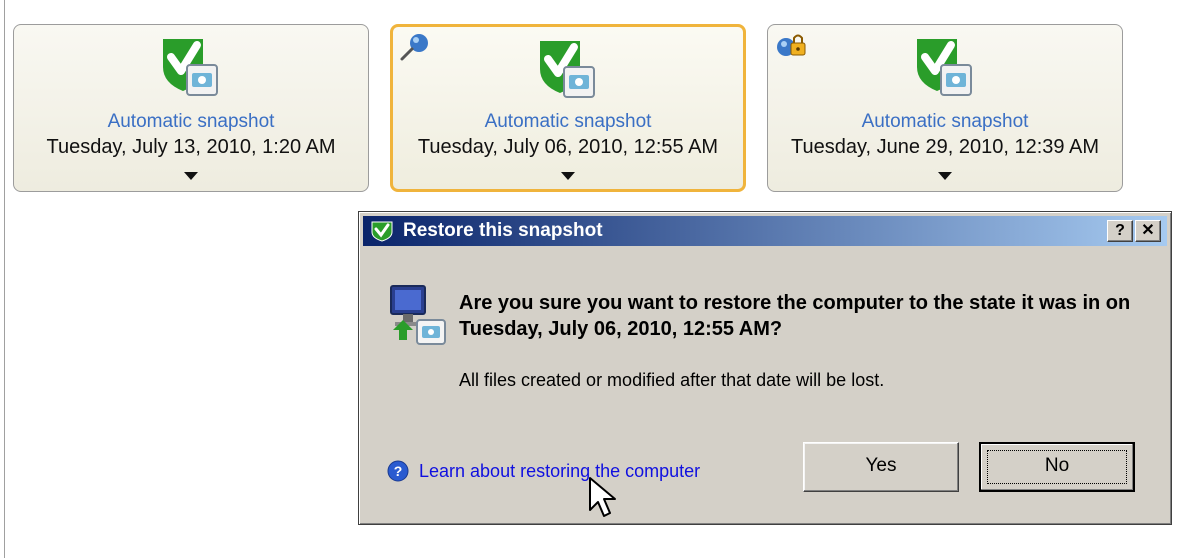 Image resolution: width=1200 pixels, height=558 pixels. I want to click on focus-rectangle, so click(1057, 467).